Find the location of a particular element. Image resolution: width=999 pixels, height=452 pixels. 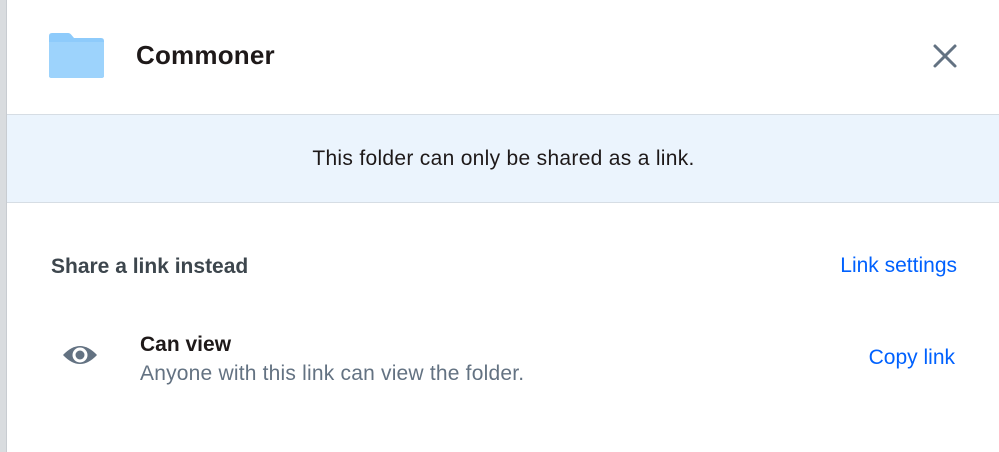

section-title: Share a link instead is located at coordinates (150, 266).